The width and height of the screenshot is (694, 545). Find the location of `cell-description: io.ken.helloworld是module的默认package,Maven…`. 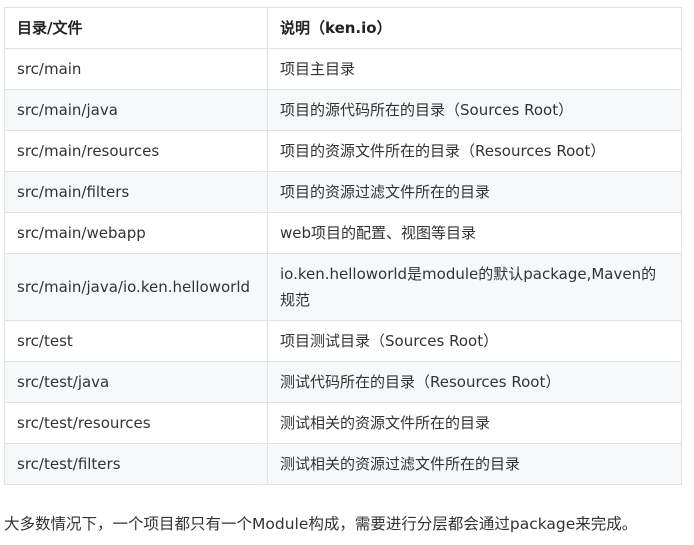

cell-description: io.ken.helloworld是module的默认package,Maven… is located at coordinates (474, 287).